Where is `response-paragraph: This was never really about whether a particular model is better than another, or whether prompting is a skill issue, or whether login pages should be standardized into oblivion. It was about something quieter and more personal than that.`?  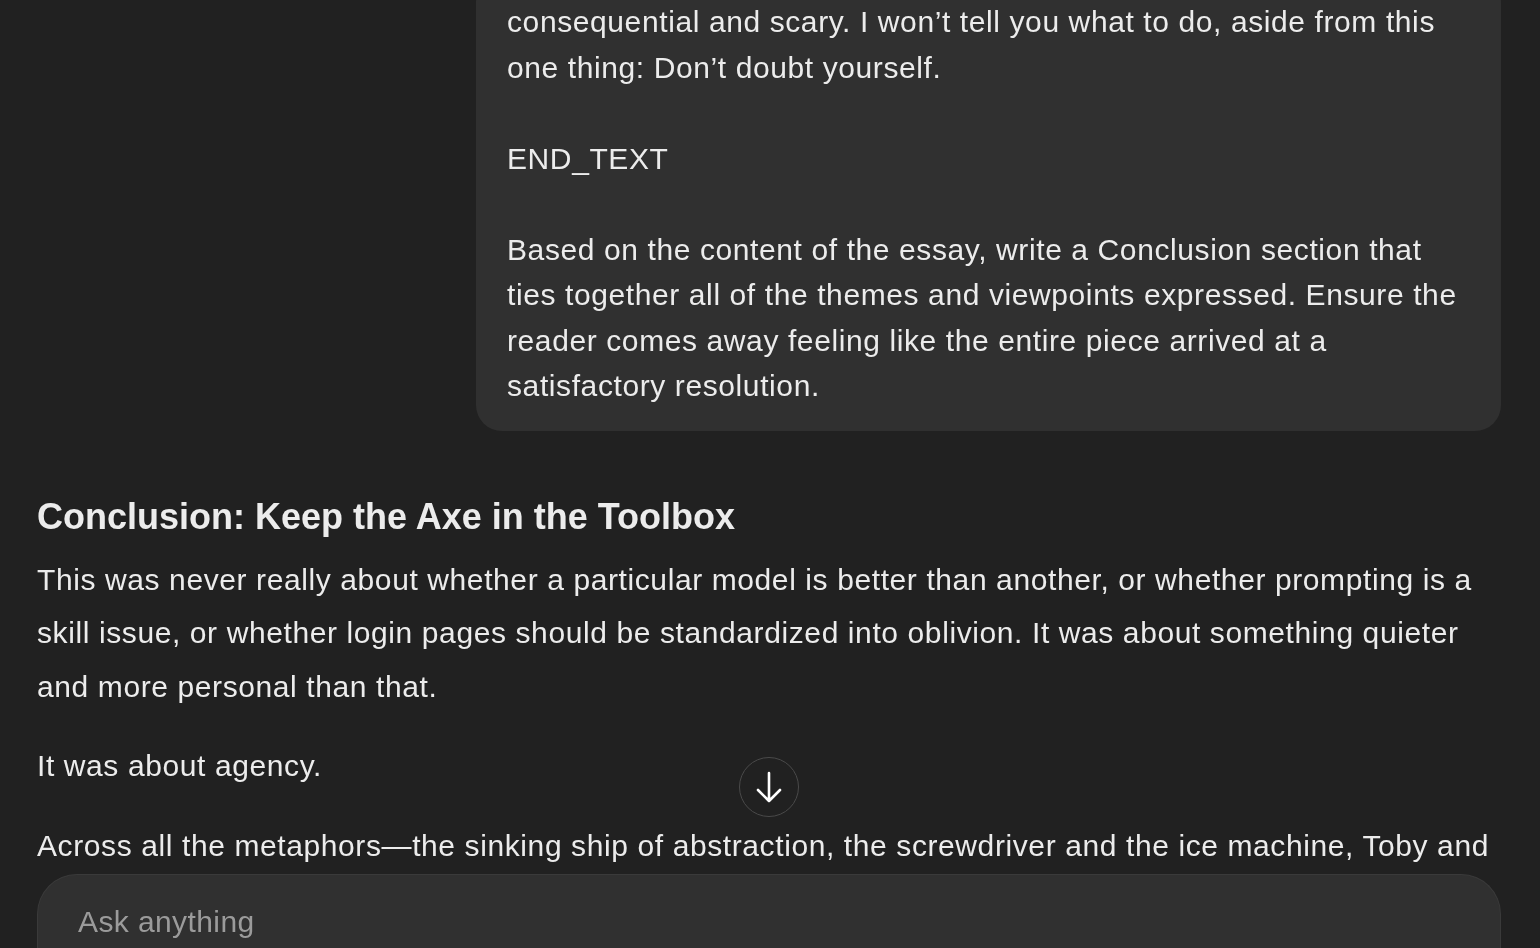
response-paragraph: This was never really about whether a particular model is better than another, or whether prompting is a skill issue, or whether login pages should be standardized into oblivion. It was about something quieter and more personal than that. is located at coordinates (754, 633).